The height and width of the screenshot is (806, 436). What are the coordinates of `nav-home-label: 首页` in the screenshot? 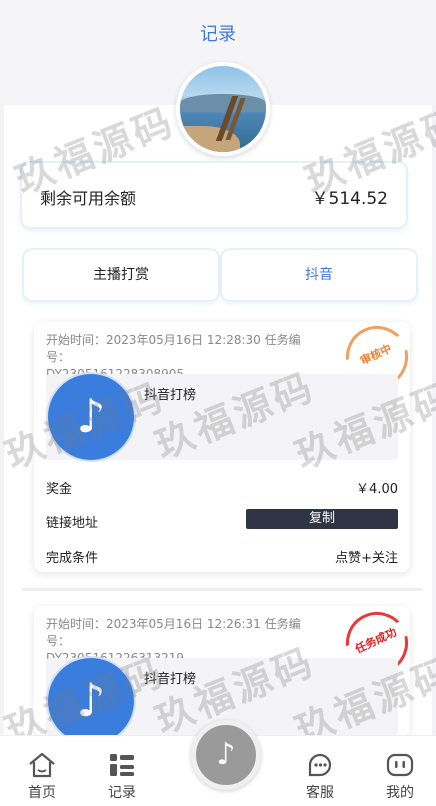 It's located at (42, 793).